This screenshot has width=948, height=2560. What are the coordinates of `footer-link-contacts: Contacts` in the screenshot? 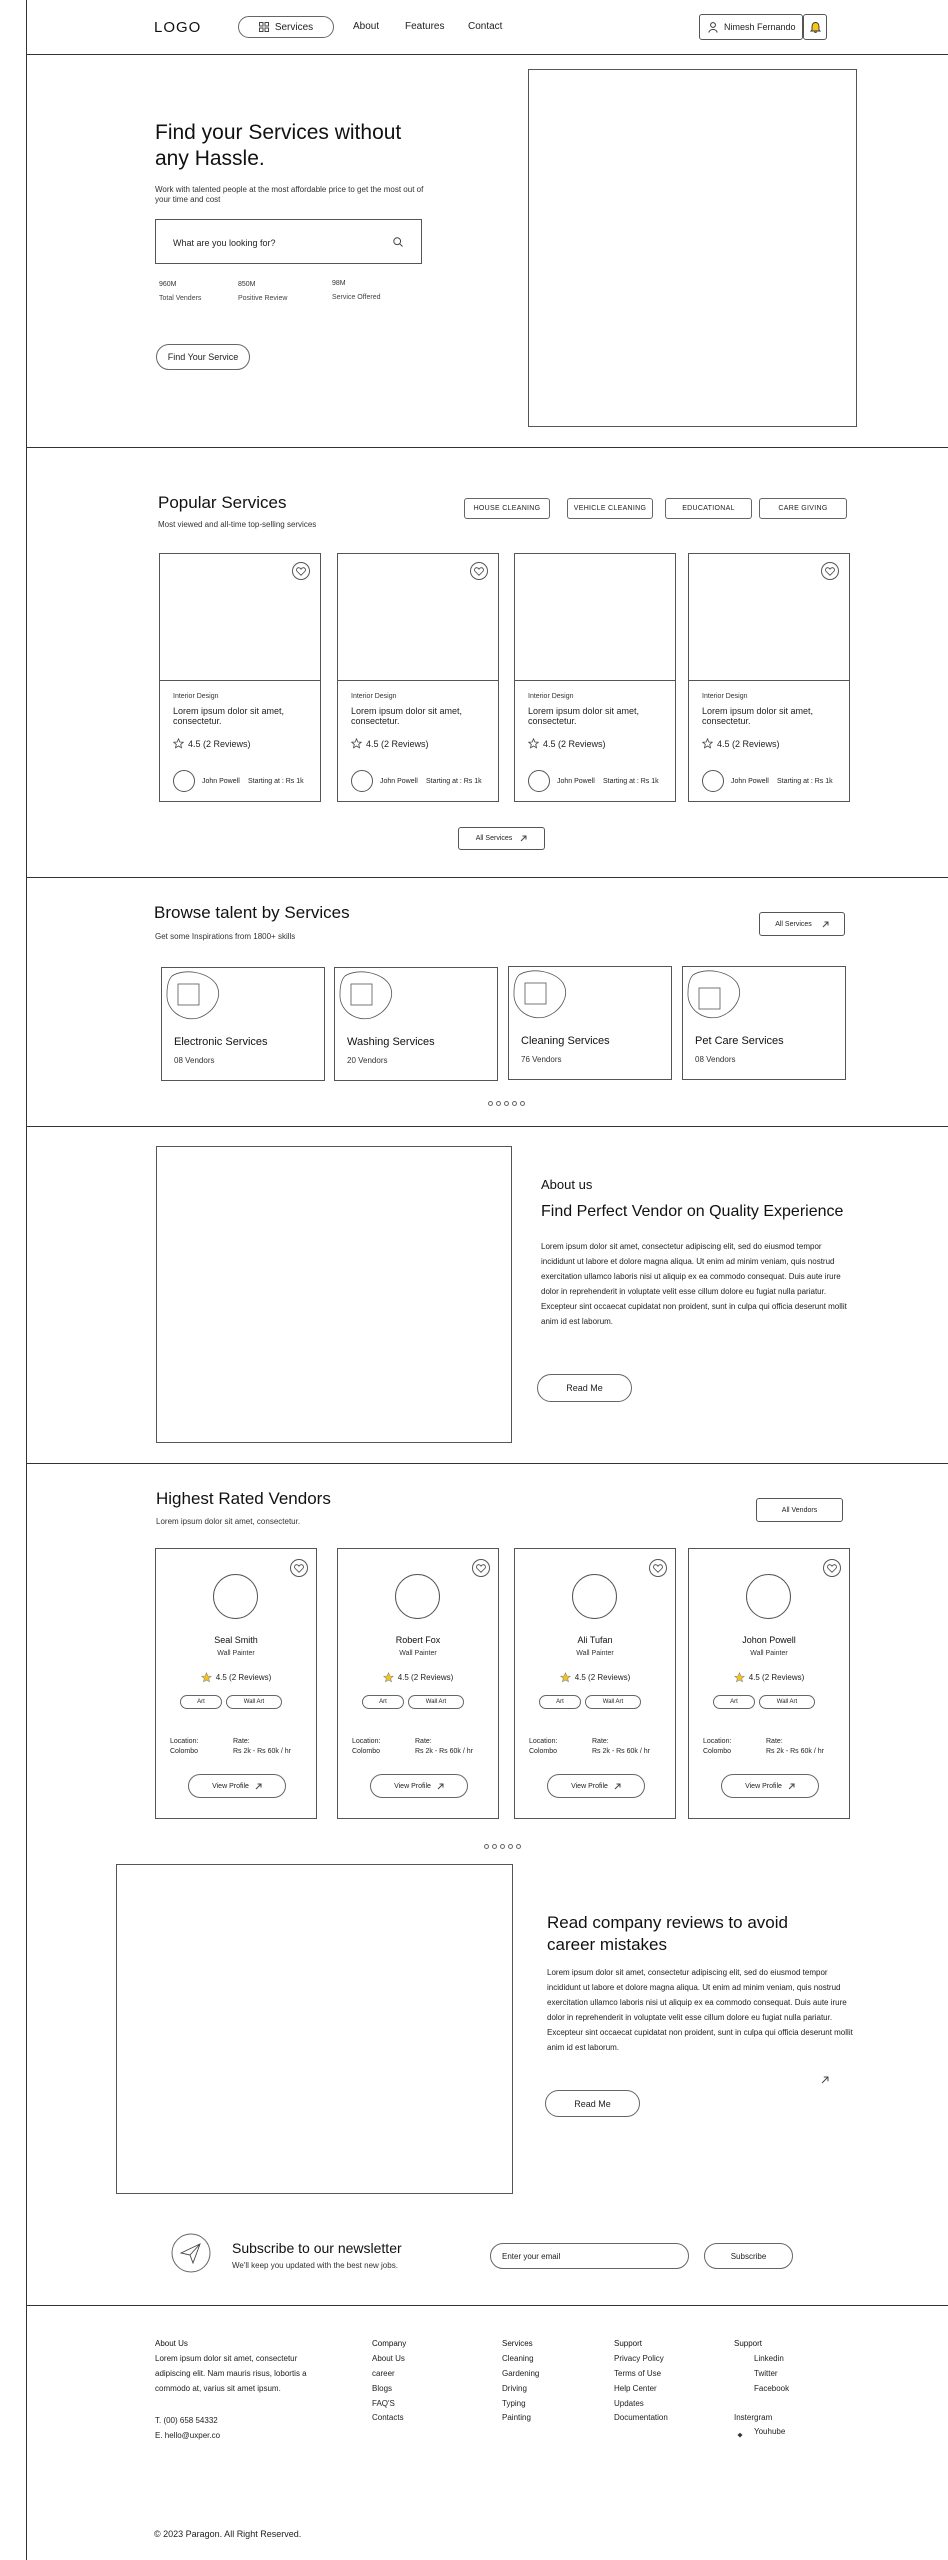 It's located at (388, 2417).